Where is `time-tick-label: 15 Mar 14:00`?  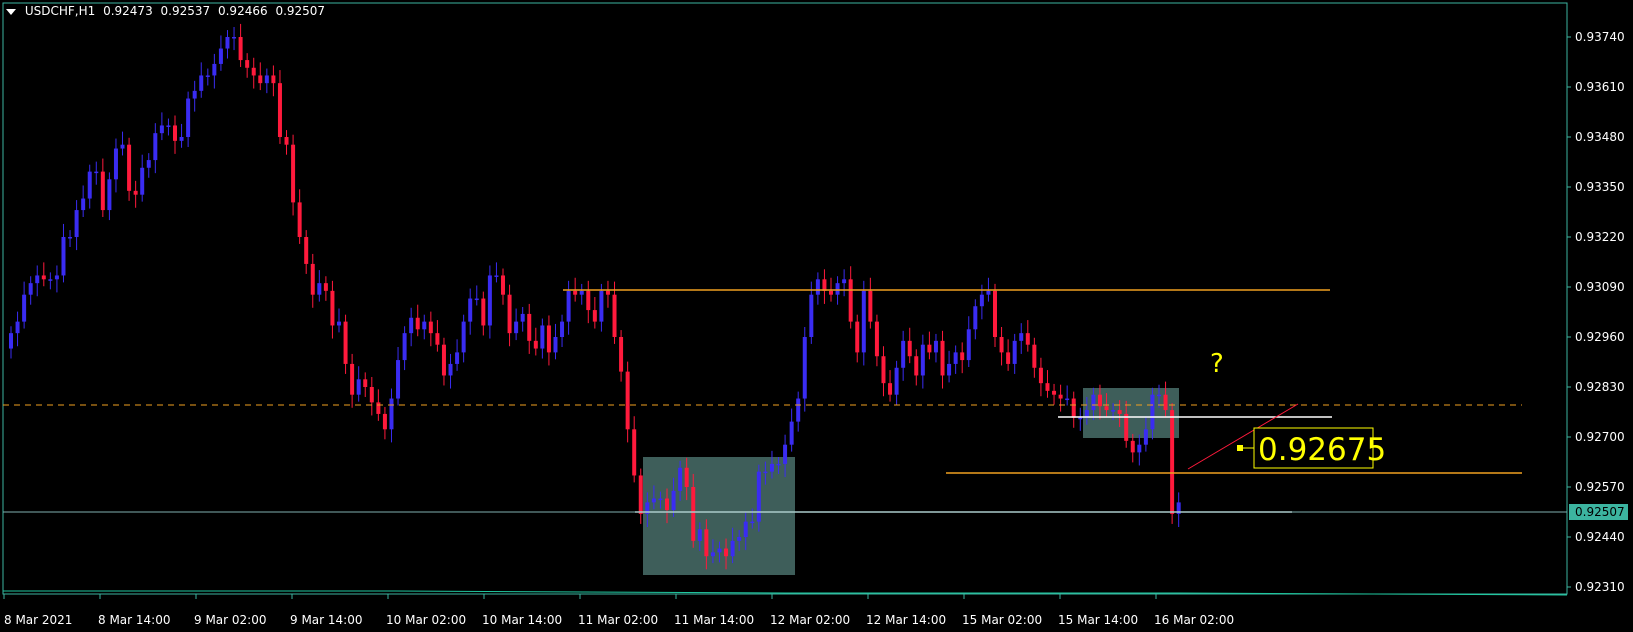 time-tick-label: 15 Mar 14:00 is located at coordinates (1098, 620).